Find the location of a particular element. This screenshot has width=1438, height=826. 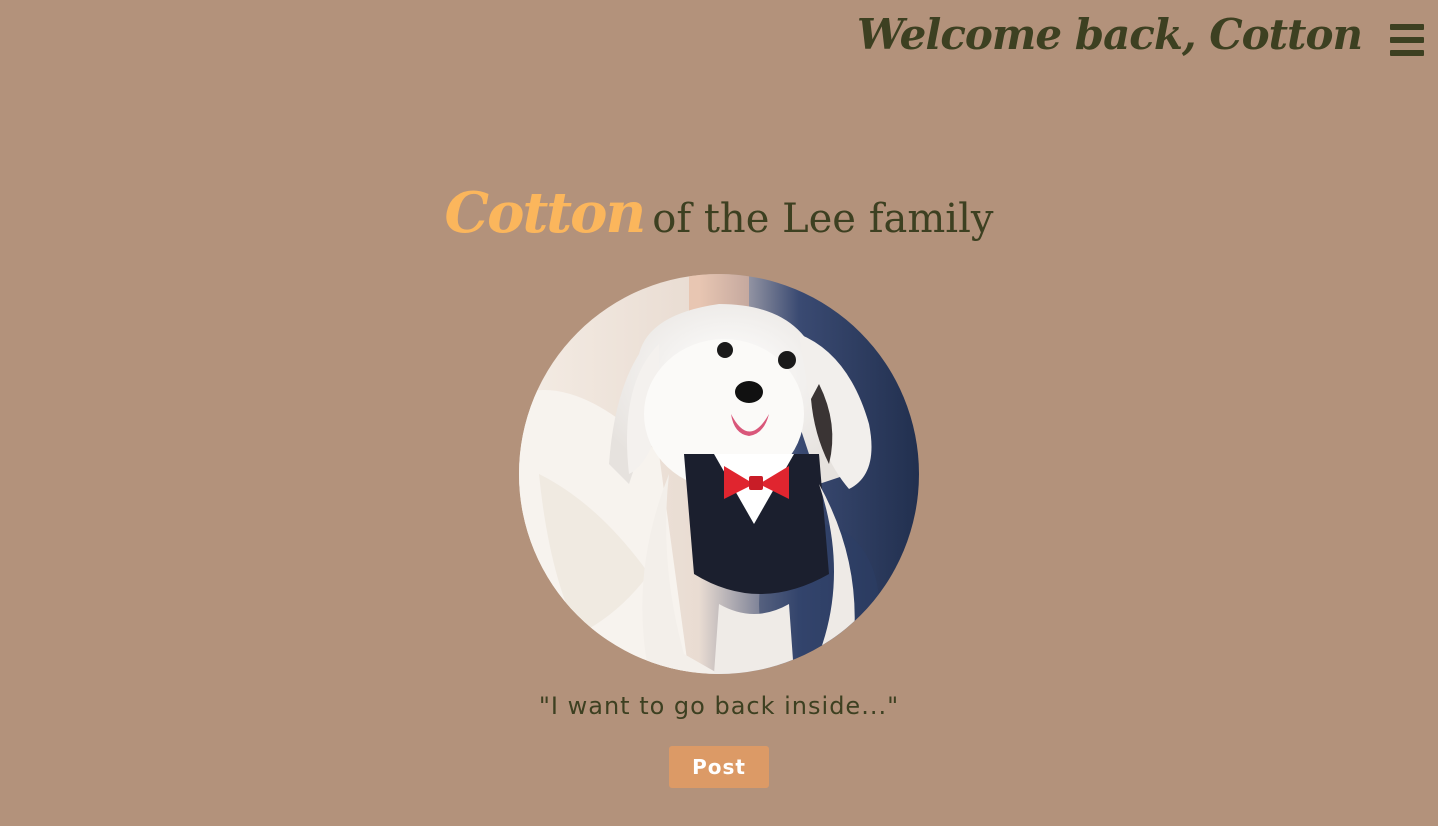

hamburger-menu-icon is located at coordinates (1407, 40).